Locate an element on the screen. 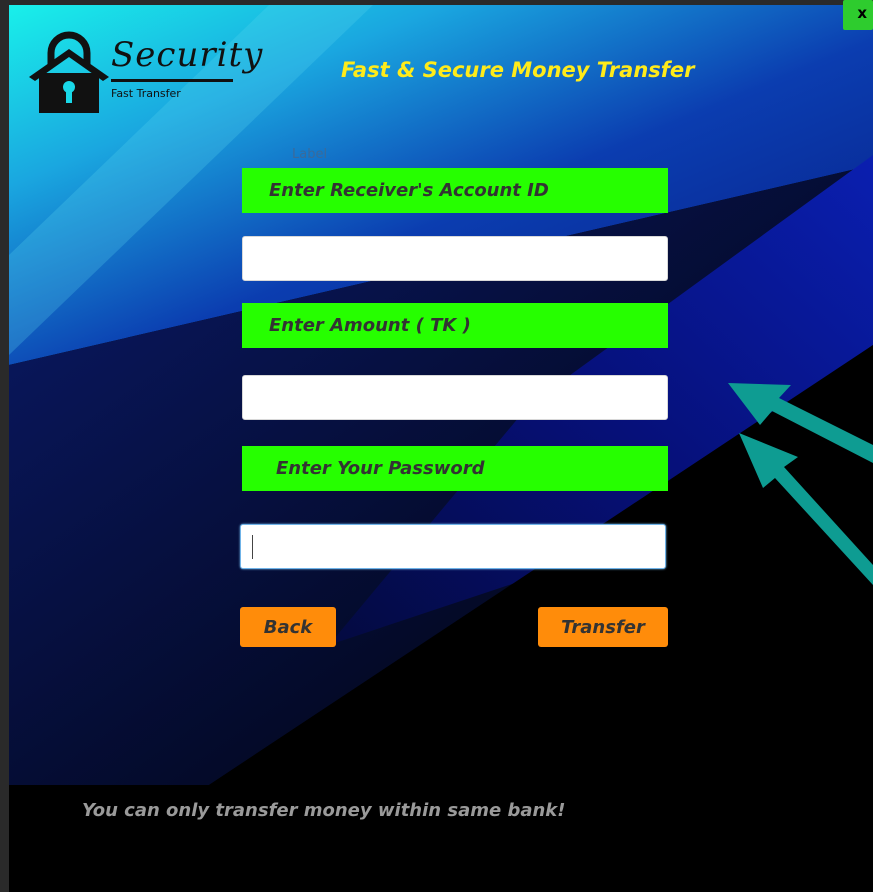 This screenshot has height=892, width=873. logo-underline is located at coordinates (172, 80).